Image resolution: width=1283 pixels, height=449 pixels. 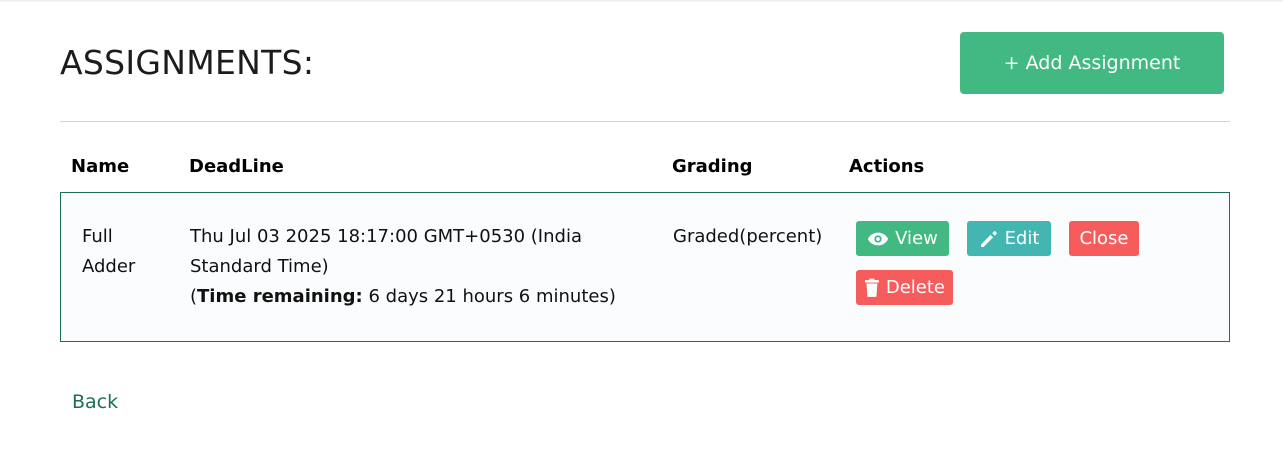 I want to click on column-header-name: Name, so click(x=100, y=166).